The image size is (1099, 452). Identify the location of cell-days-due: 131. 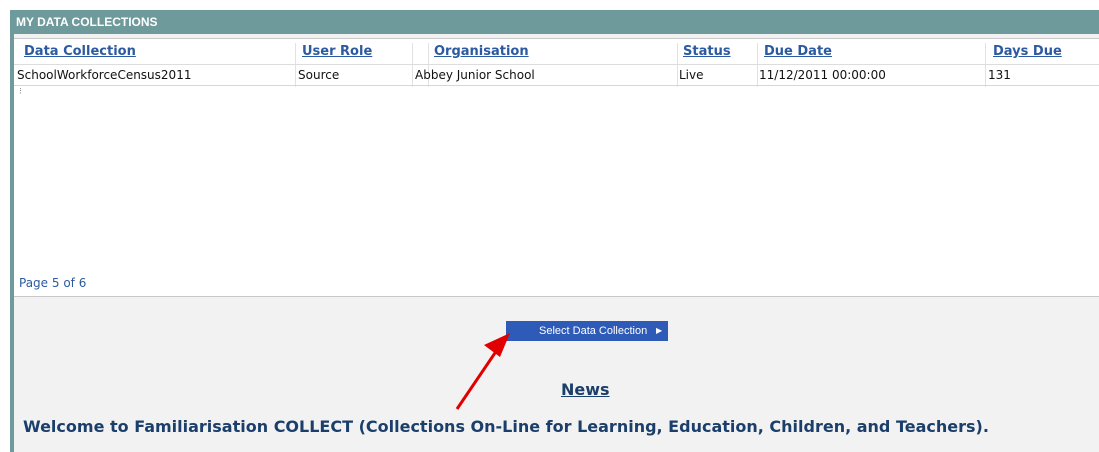
(999, 75).